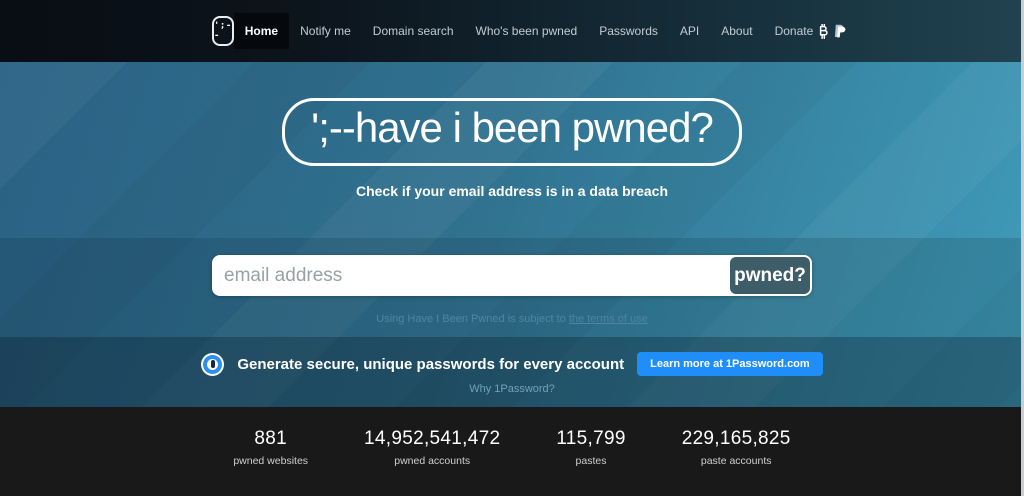 The image size is (1024, 496). What do you see at coordinates (591, 438) in the screenshot?
I see `stat-value: 115,799` at bounding box center [591, 438].